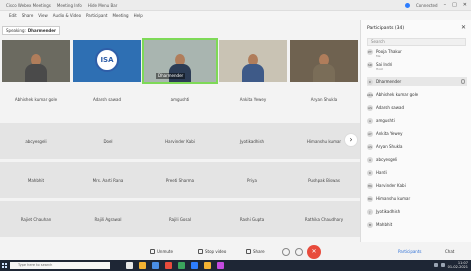 The width and height of the screenshot is (471, 271). I want to click on participants-title: Participants (34), so click(386, 28).